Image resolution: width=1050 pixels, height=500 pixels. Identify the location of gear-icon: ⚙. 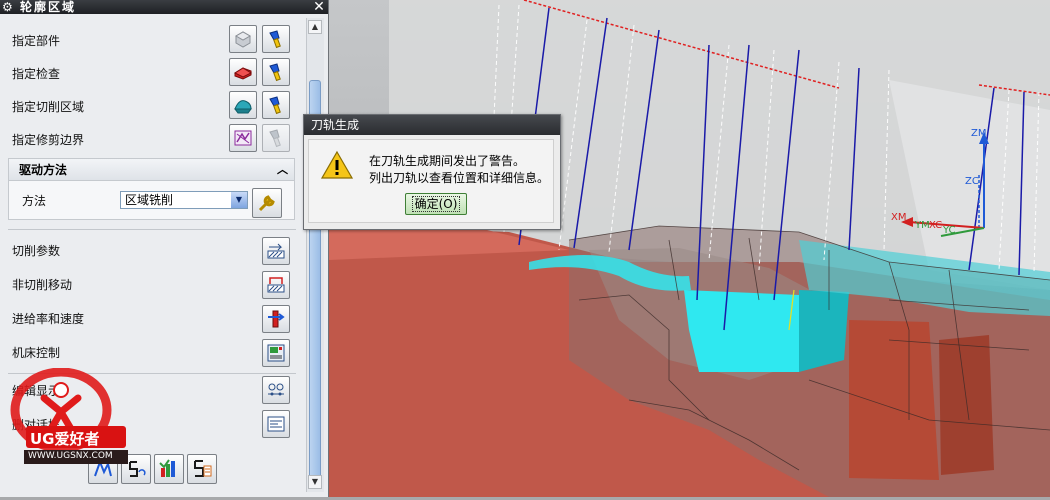
(9, 7).